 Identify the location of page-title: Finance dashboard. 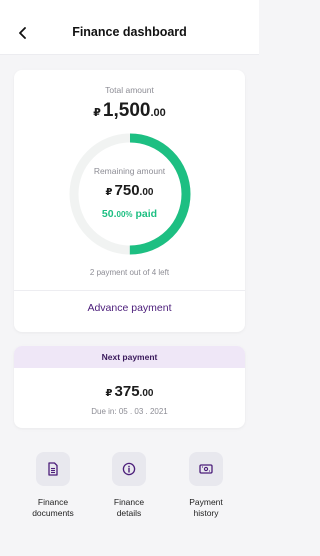
(129, 32).